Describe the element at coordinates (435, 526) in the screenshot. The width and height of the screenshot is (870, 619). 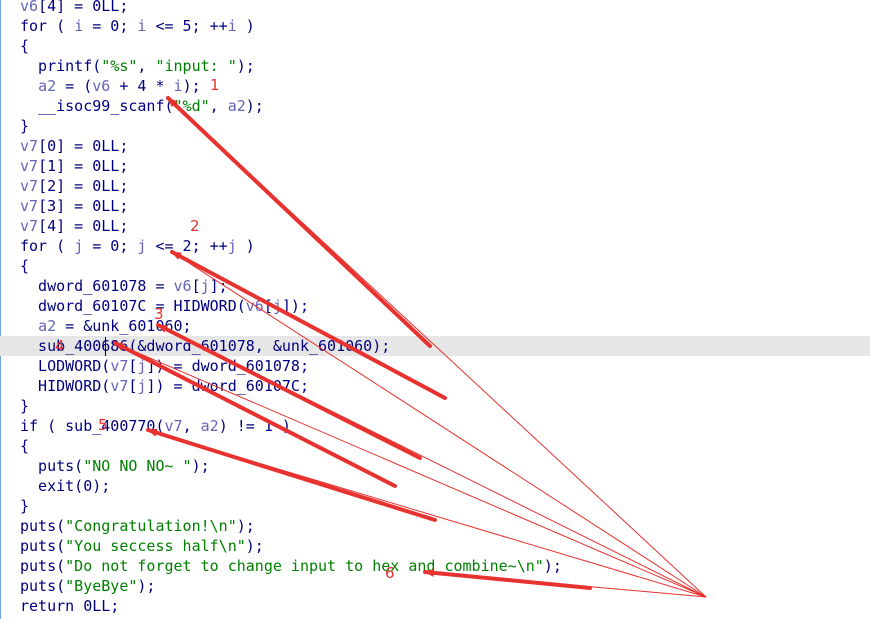
I see `code-line: puts("Congratulation!\n");` at that location.